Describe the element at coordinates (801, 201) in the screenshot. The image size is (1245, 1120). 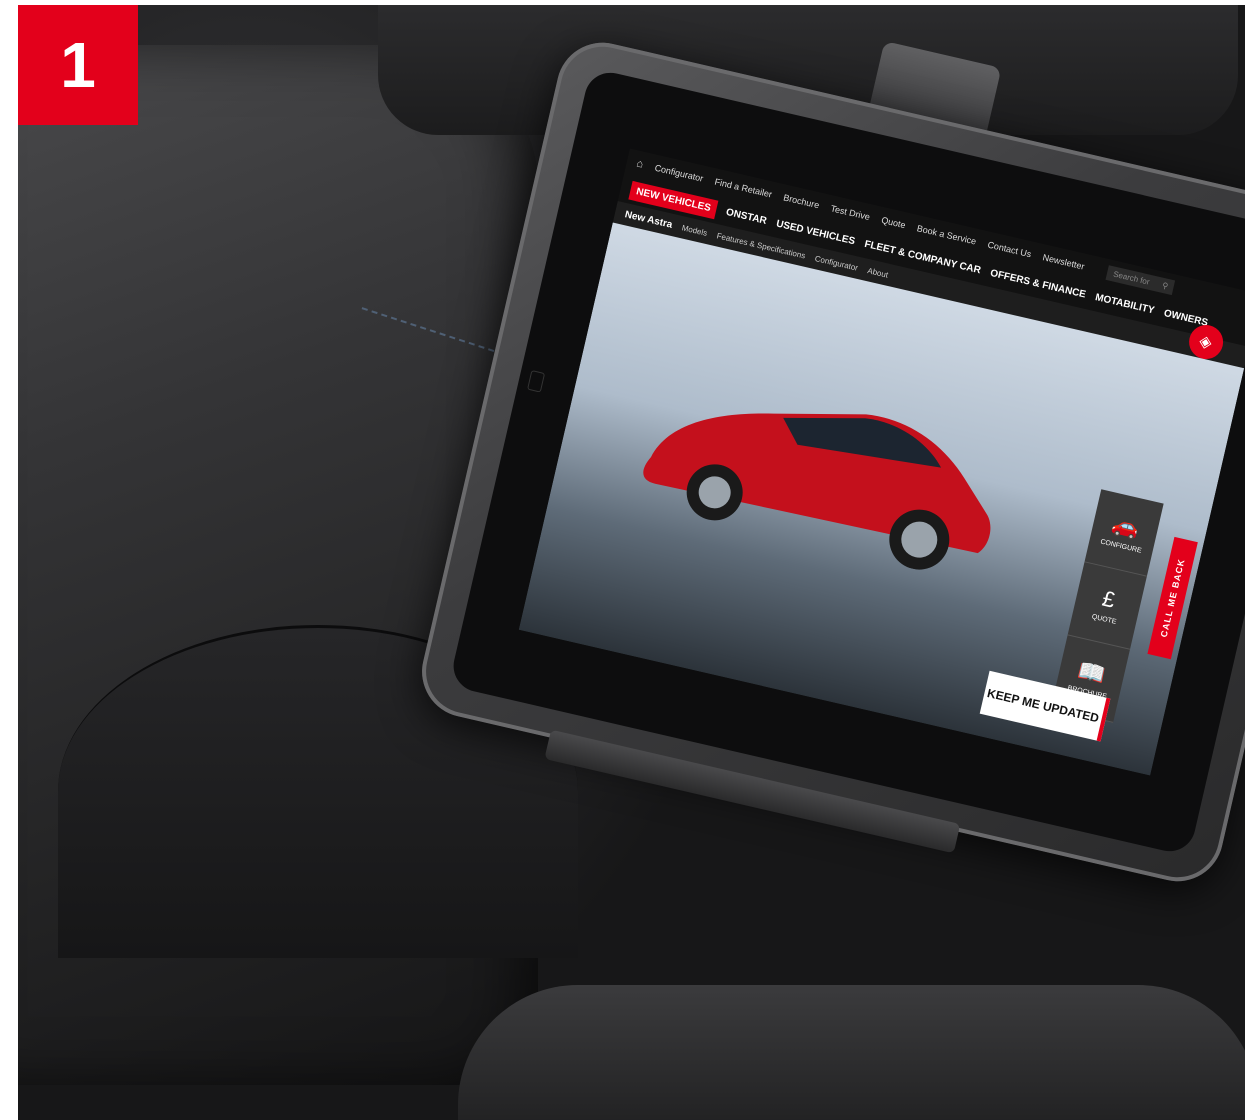
I see `utility-nav-item: Brochure` at that location.